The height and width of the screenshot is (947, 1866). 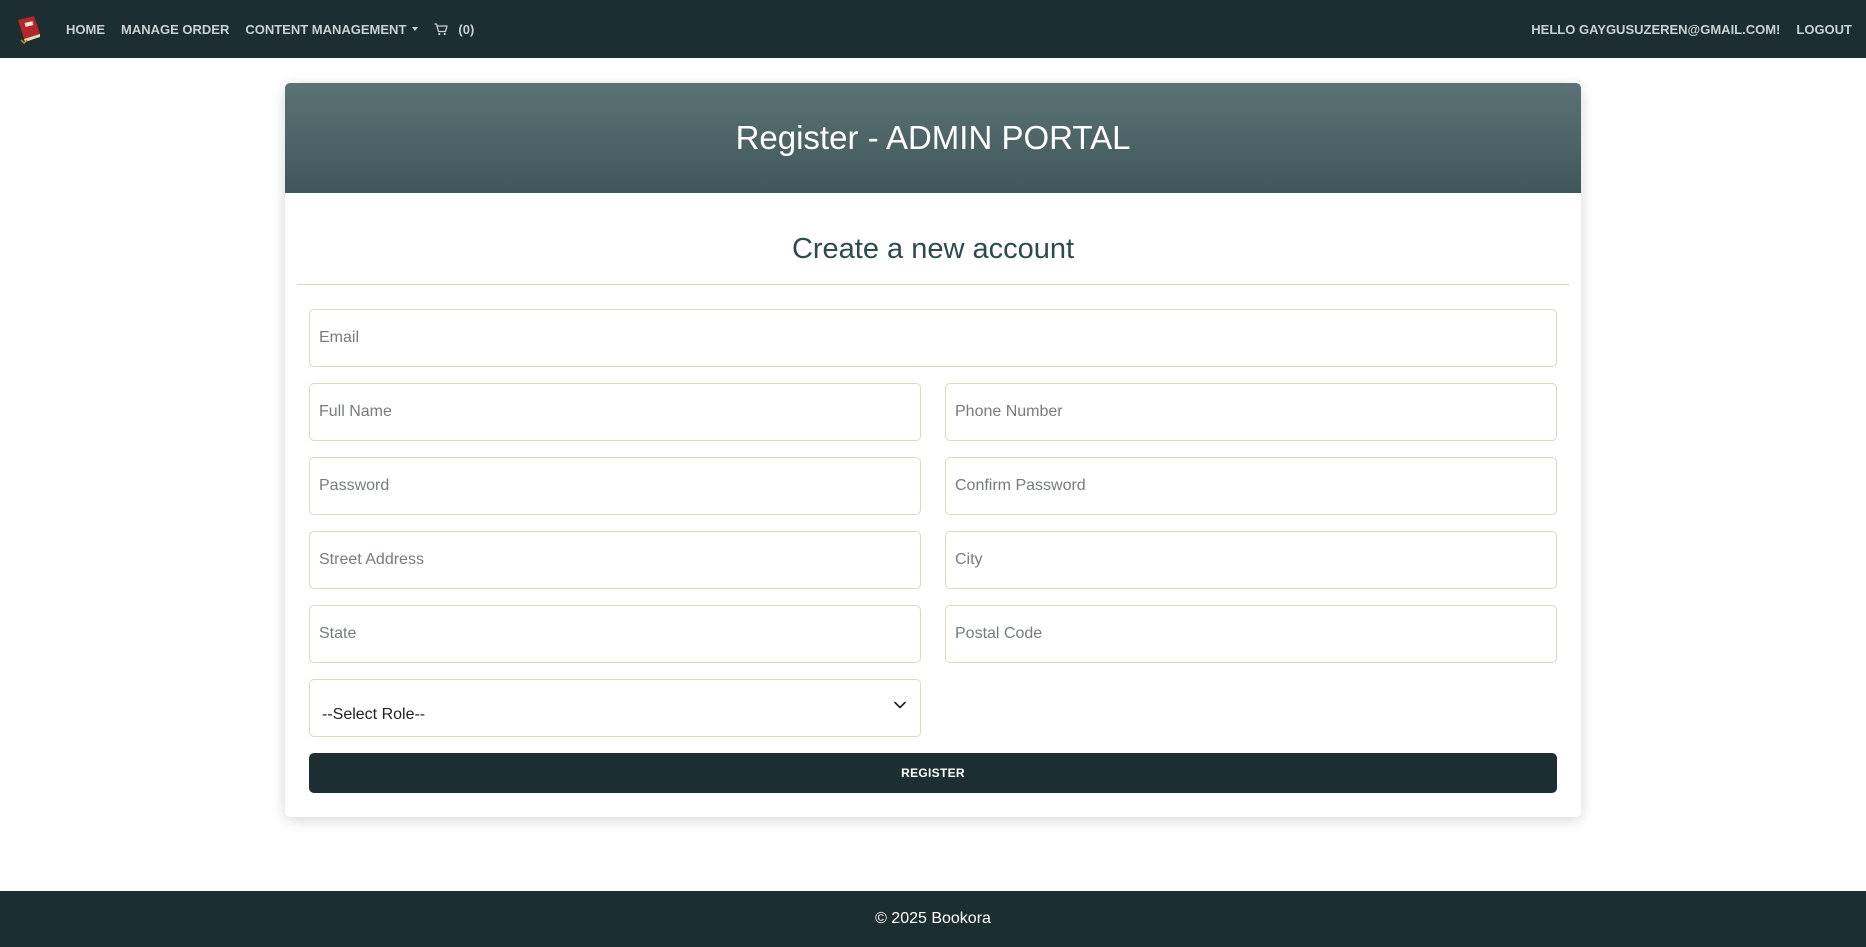 I want to click on page-title: Register - ADMIN PORTAL, so click(x=933, y=137).